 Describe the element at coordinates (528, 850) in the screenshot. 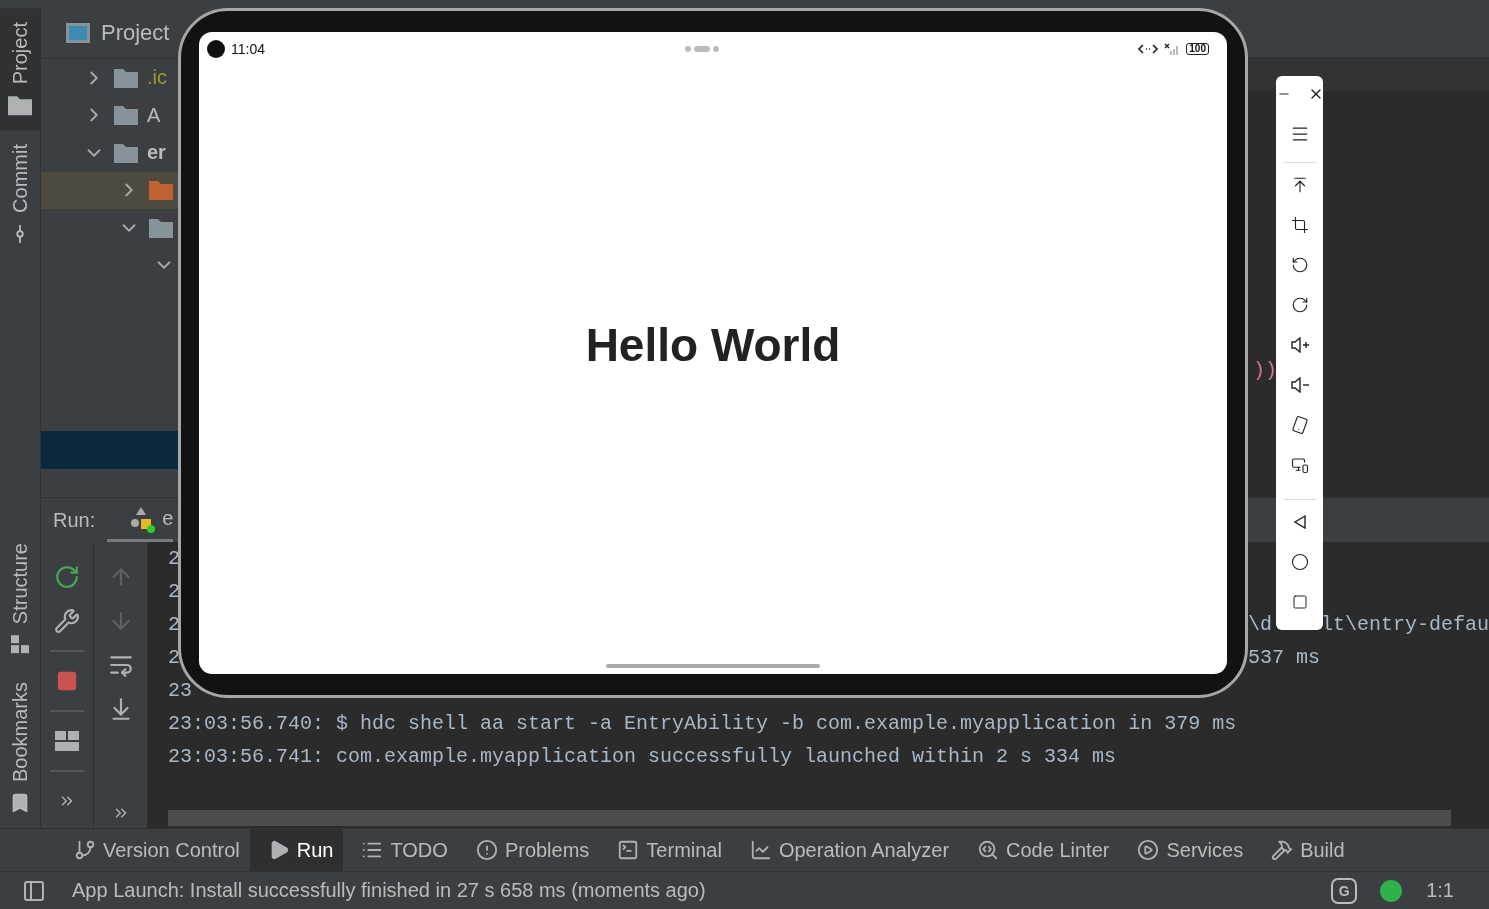

I see `tool-tab: Problems` at that location.